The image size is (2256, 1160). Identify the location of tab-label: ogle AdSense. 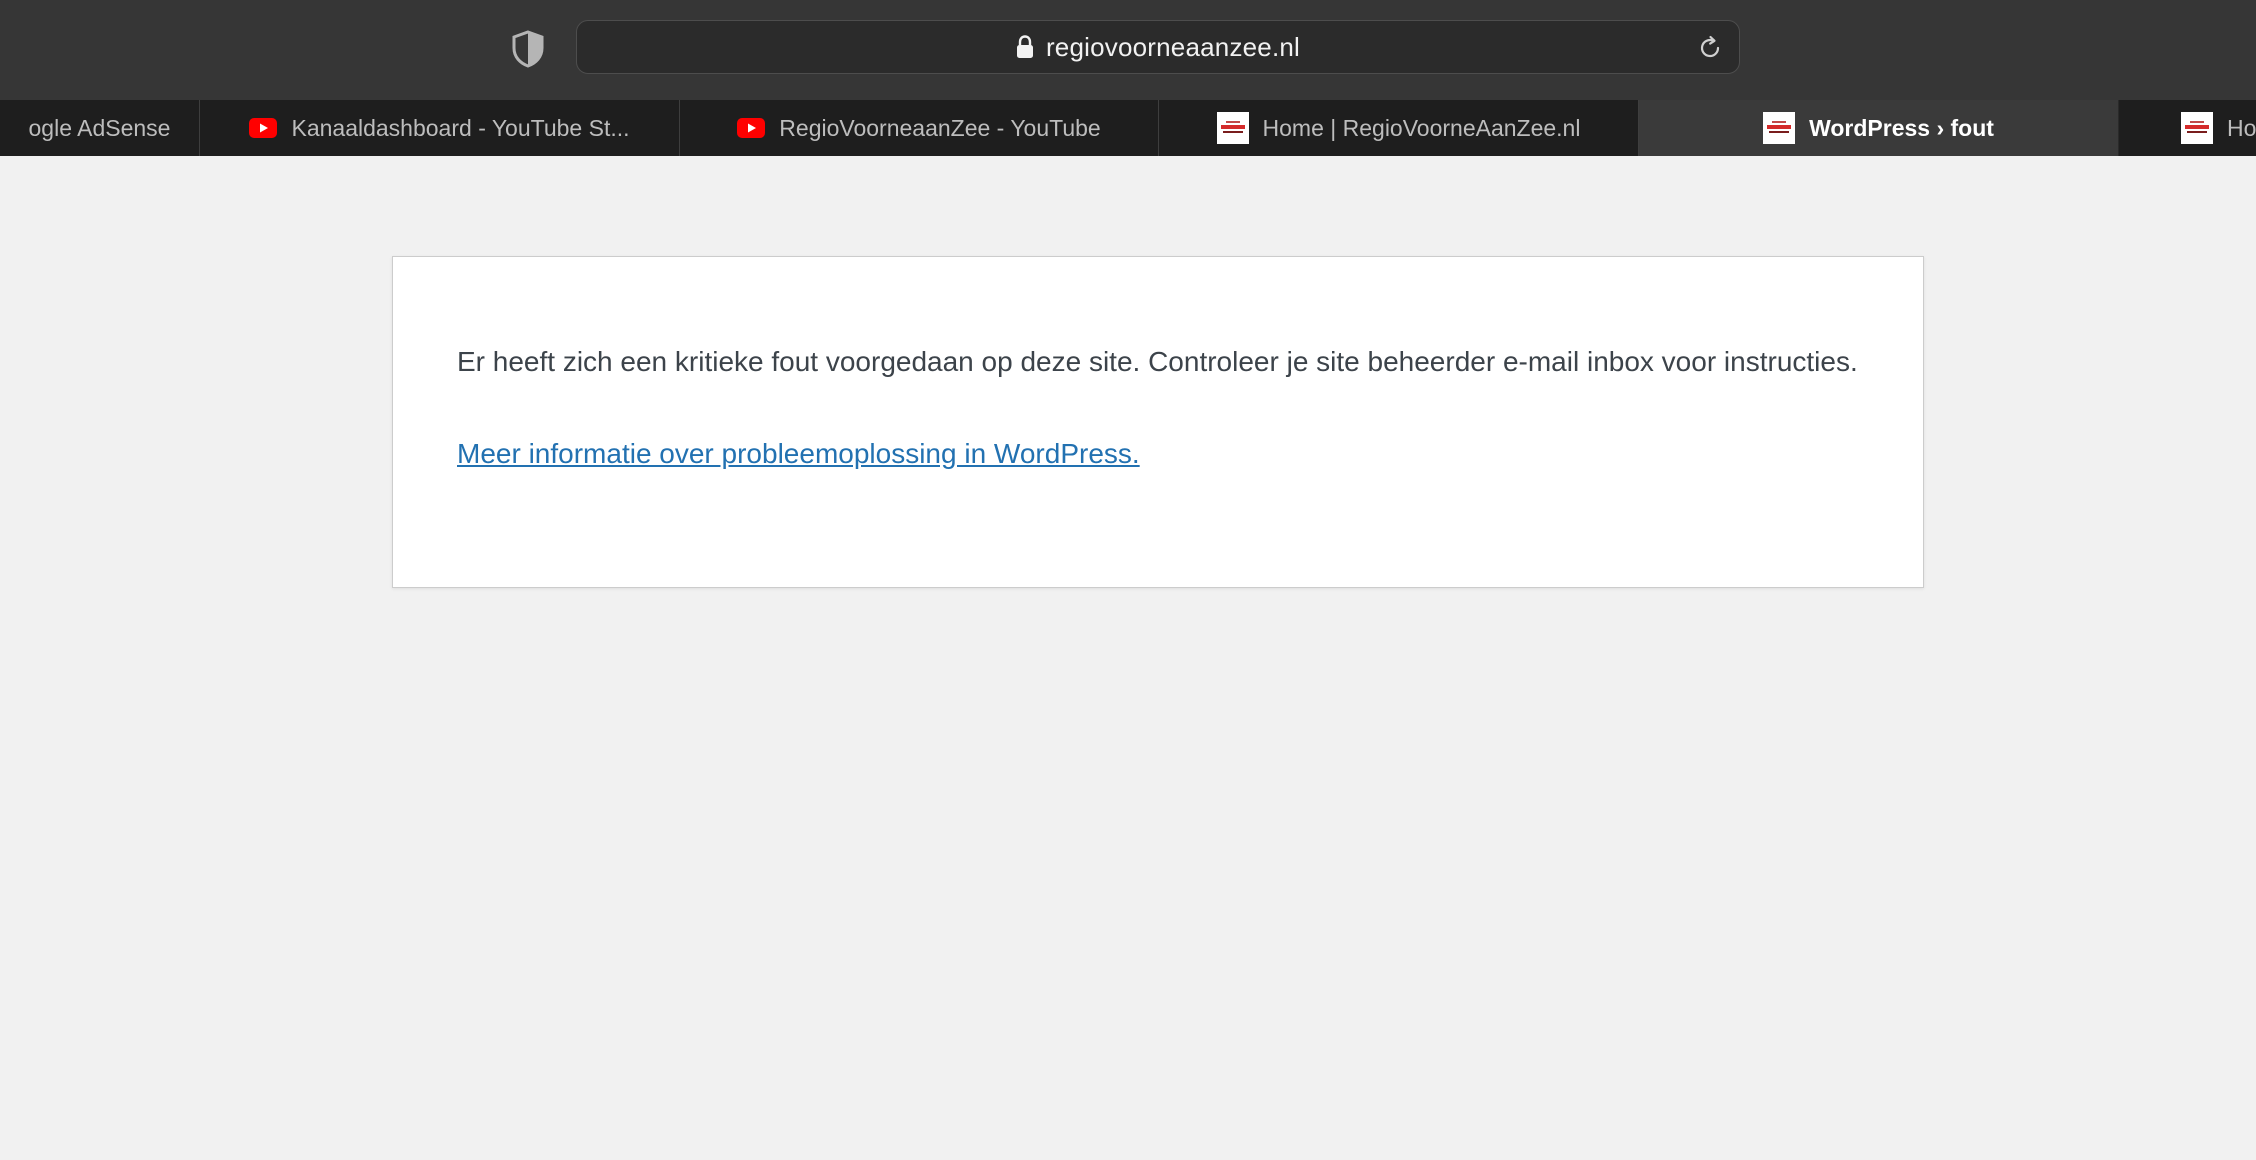
(99, 127).